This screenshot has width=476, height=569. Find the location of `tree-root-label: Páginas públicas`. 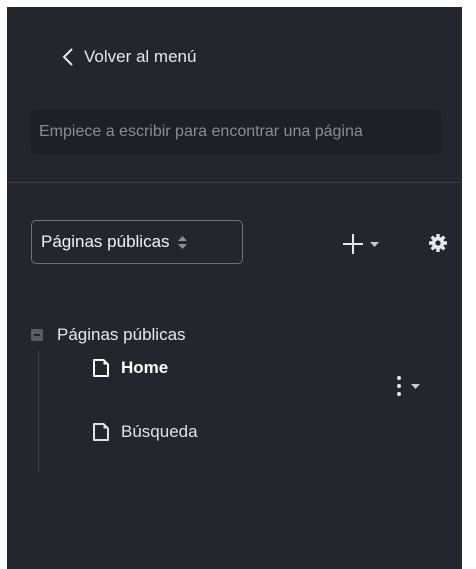

tree-root-label: Páginas públicas is located at coordinates (121, 335).